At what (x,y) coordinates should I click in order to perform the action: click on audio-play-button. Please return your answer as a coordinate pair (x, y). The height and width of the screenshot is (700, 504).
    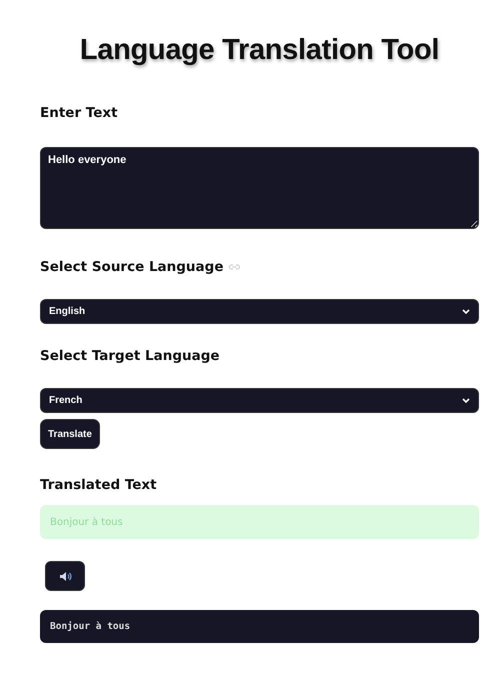
    Looking at the image, I should click on (65, 576).